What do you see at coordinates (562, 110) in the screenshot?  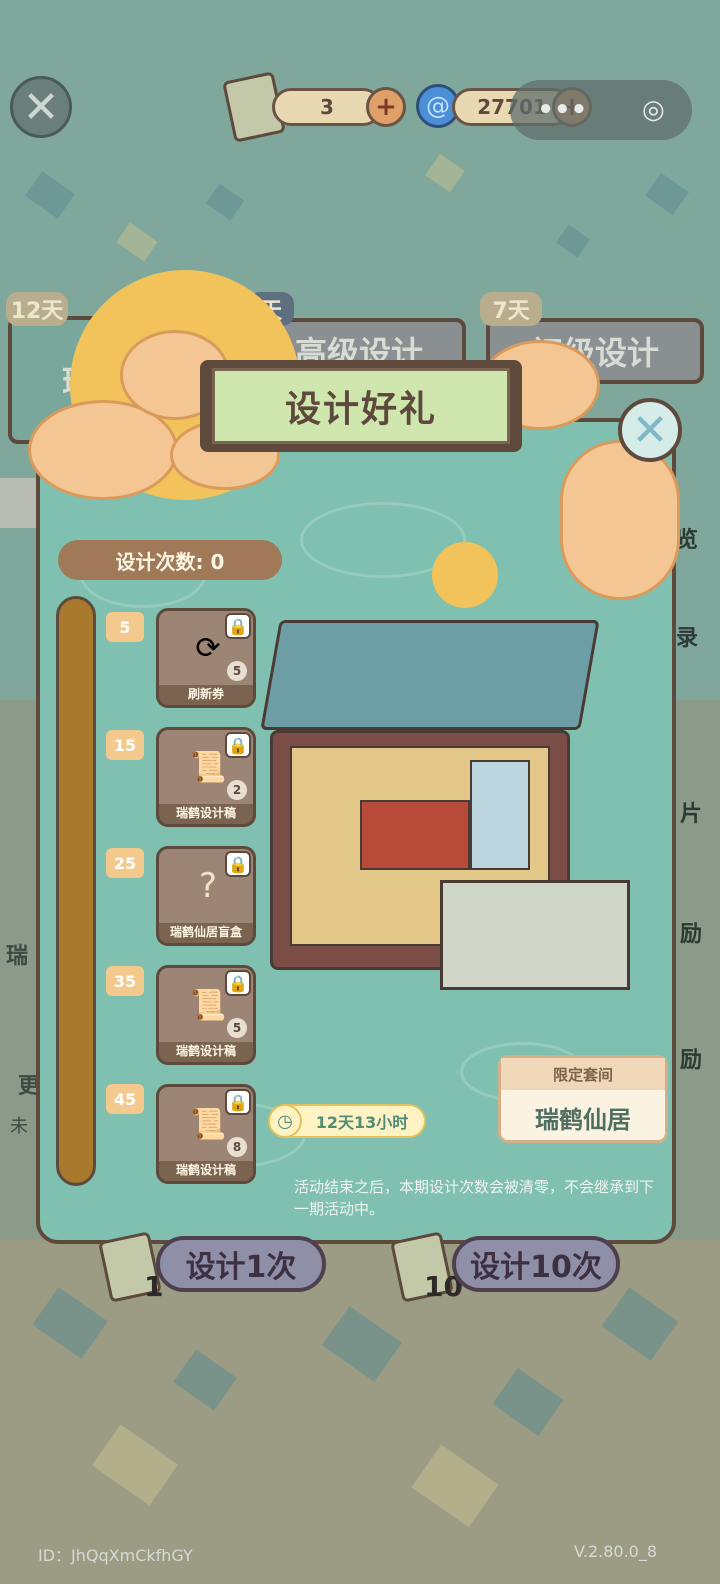 I see `more-menu-icon: •••` at bounding box center [562, 110].